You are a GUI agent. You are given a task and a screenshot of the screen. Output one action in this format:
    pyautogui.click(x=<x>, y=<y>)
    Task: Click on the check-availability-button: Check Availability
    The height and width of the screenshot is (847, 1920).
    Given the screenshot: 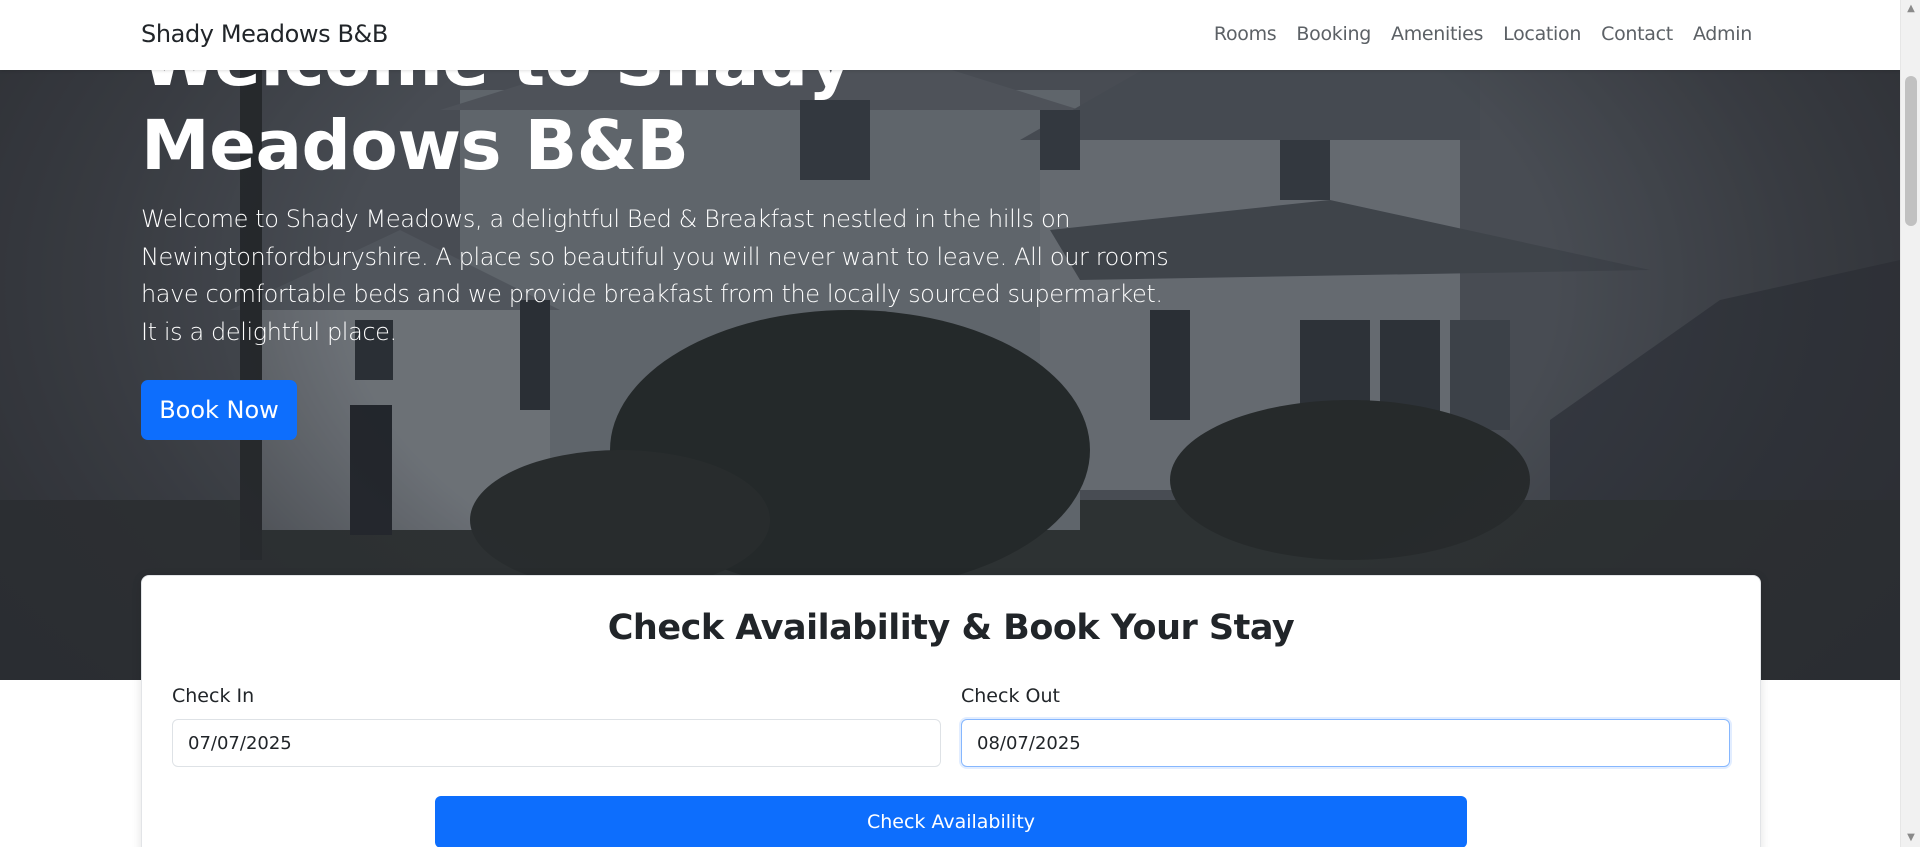 What is the action you would take?
    pyautogui.click(x=951, y=821)
    